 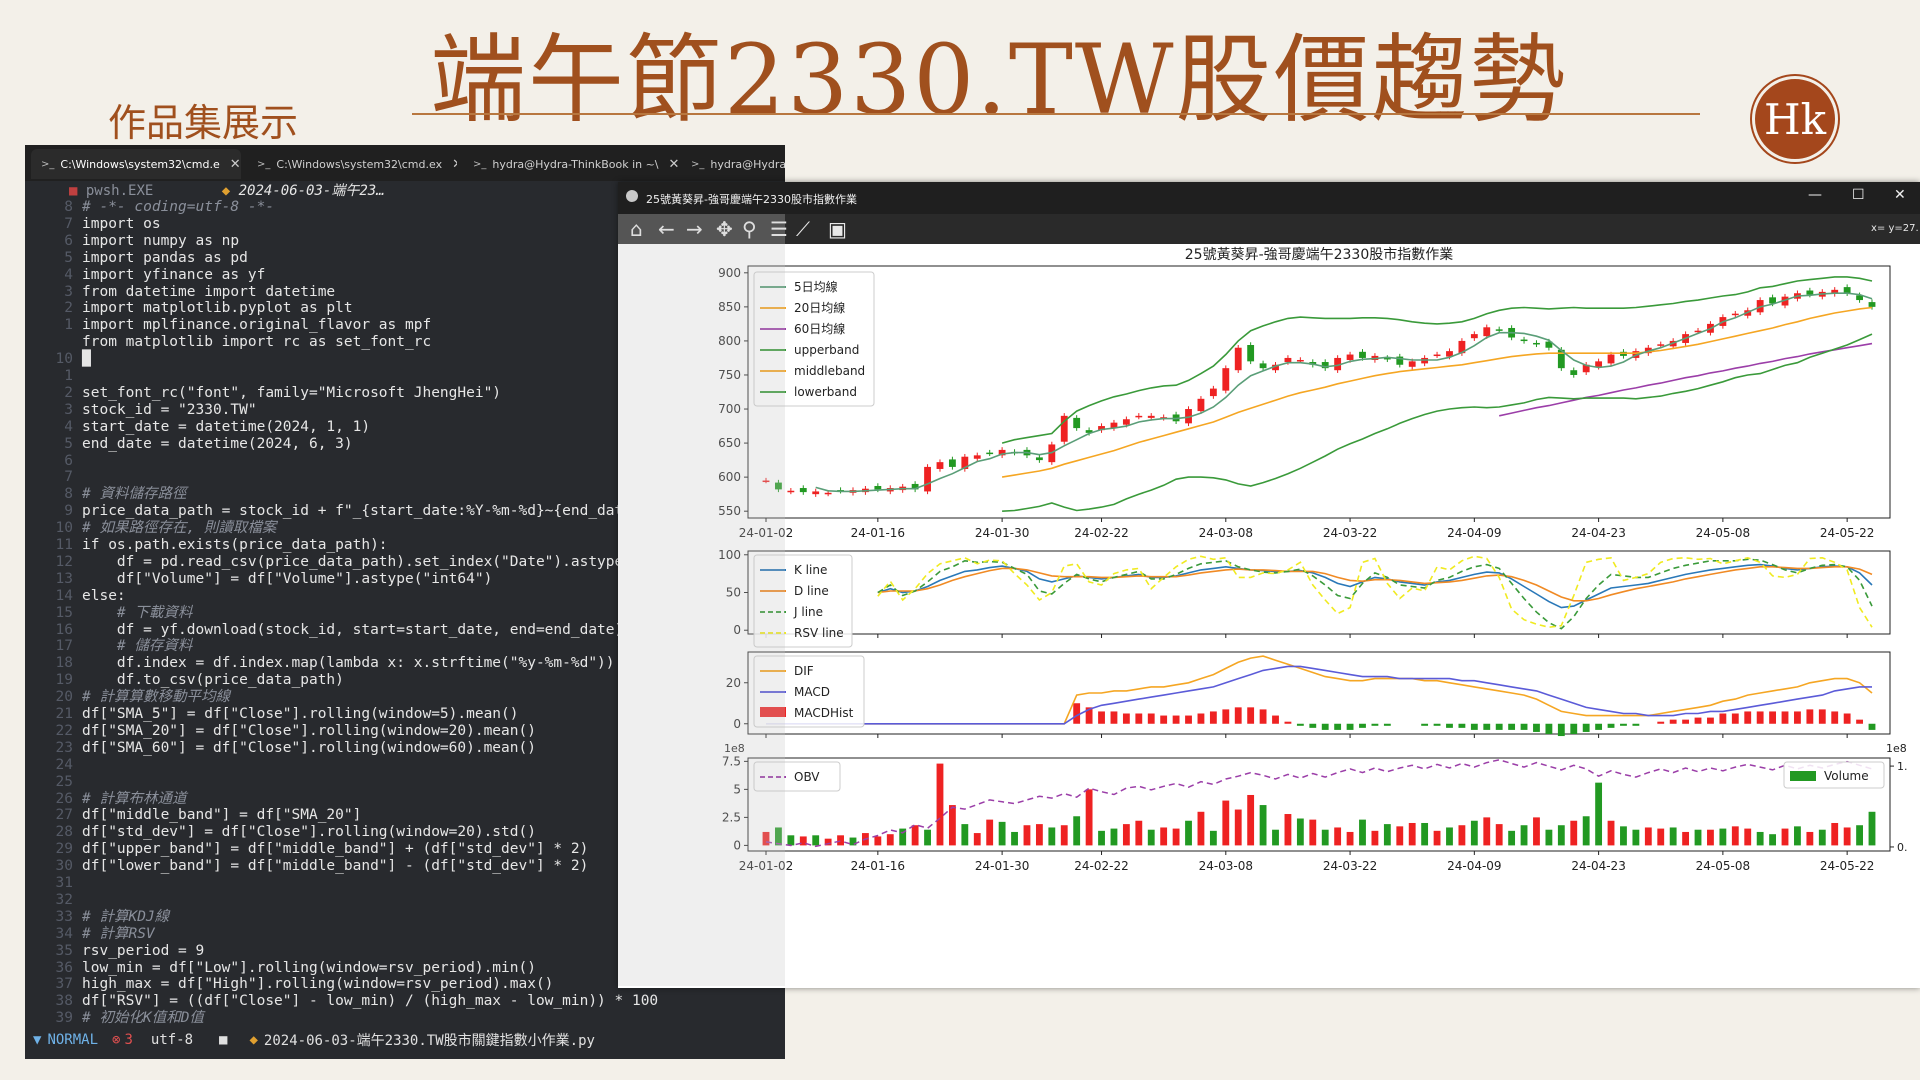 What do you see at coordinates (64, 359) in the screenshot?
I see `line-number: 10` at bounding box center [64, 359].